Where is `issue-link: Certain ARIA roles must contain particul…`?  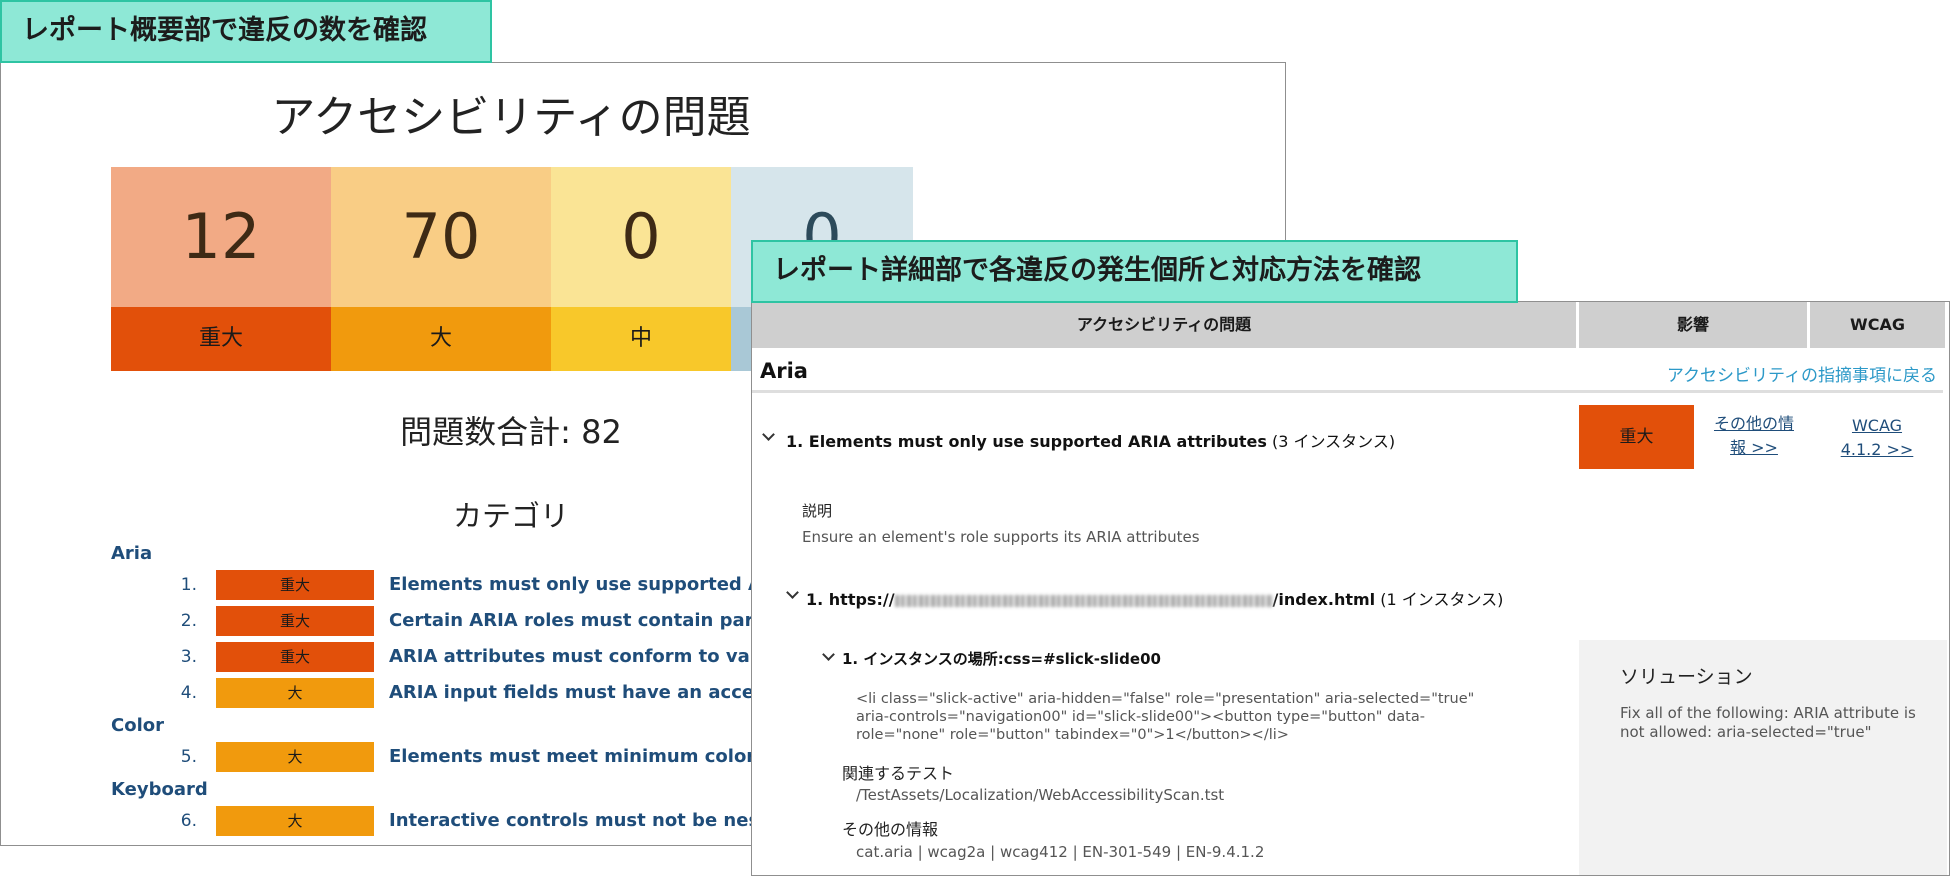 issue-link: Certain ARIA roles must contain particul… is located at coordinates (599, 621).